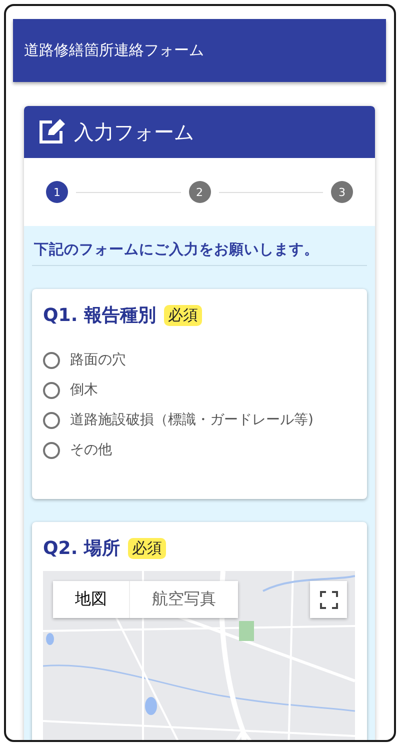  Describe the element at coordinates (134, 132) in the screenshot. I see `card-title: 入力フォーム` at that location.